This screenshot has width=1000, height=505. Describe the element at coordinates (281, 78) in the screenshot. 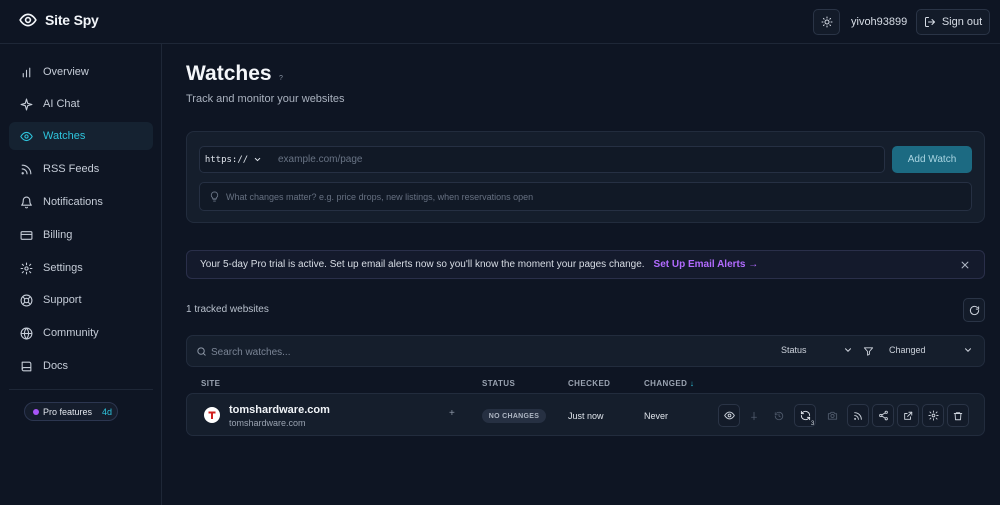

I see `help-marker: ?` at that location.